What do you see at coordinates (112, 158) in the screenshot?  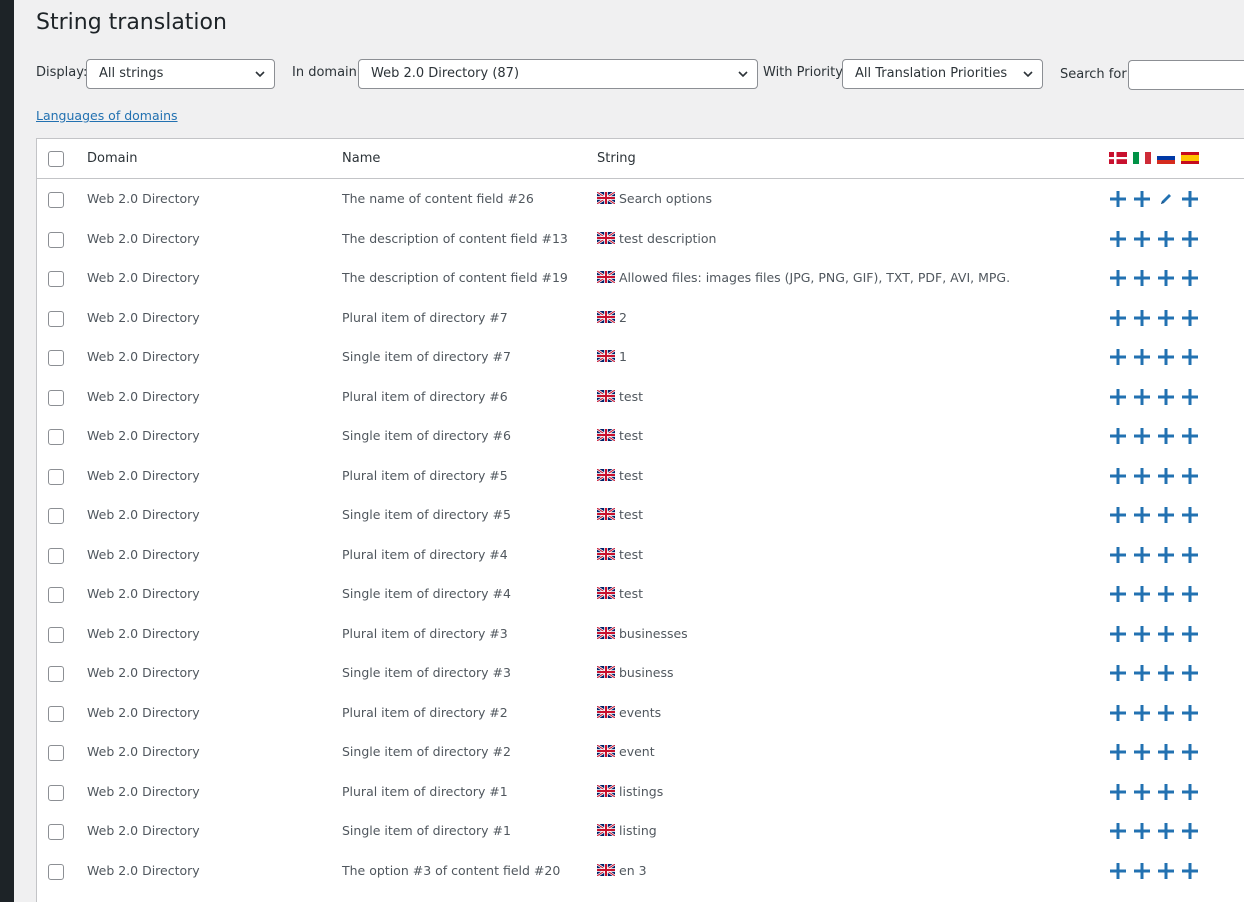 I see `column-header-domain: Domain` at bounding box center [112, 158].